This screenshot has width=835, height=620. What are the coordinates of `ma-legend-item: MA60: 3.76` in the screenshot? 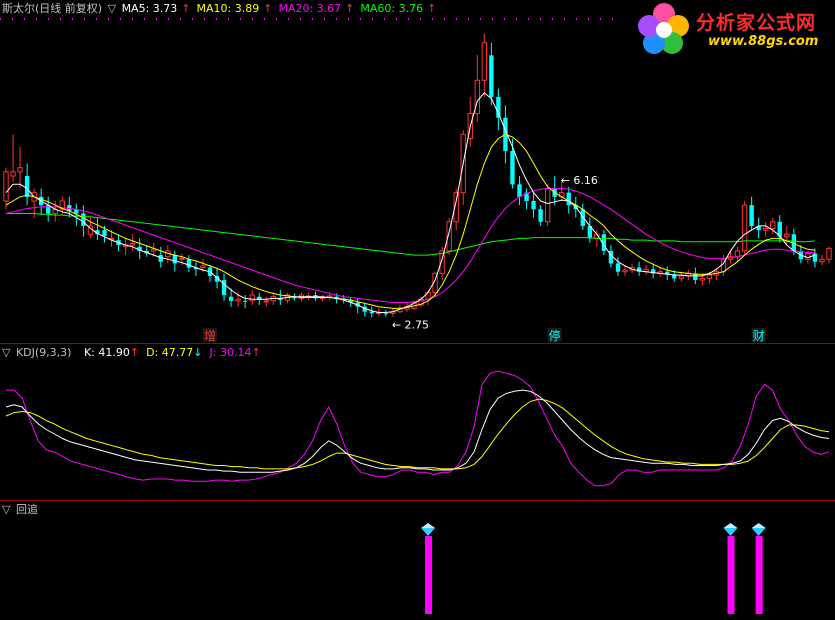 It's located at (392, 8).